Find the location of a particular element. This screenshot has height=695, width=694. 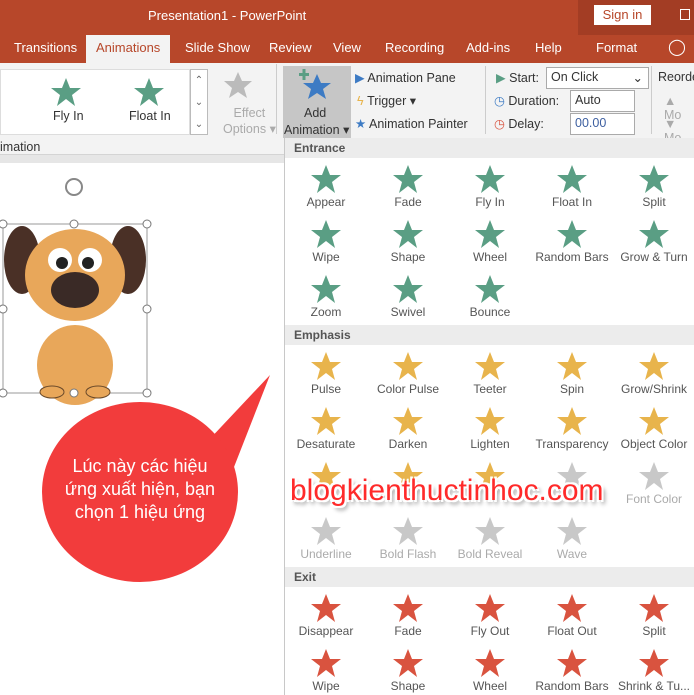

effect-emphasis-darken: Darken is located at coordinates (408, 428).